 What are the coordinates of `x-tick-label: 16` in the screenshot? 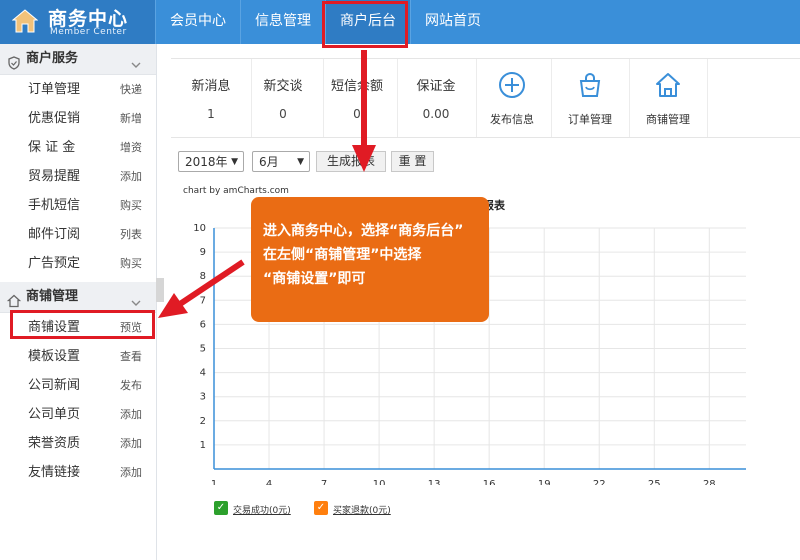 It's located at (489, 482).